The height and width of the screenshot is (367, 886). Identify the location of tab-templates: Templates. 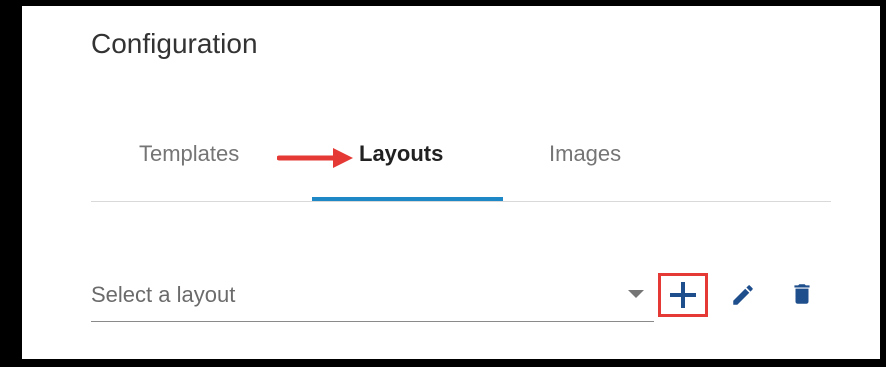
(189, 154).